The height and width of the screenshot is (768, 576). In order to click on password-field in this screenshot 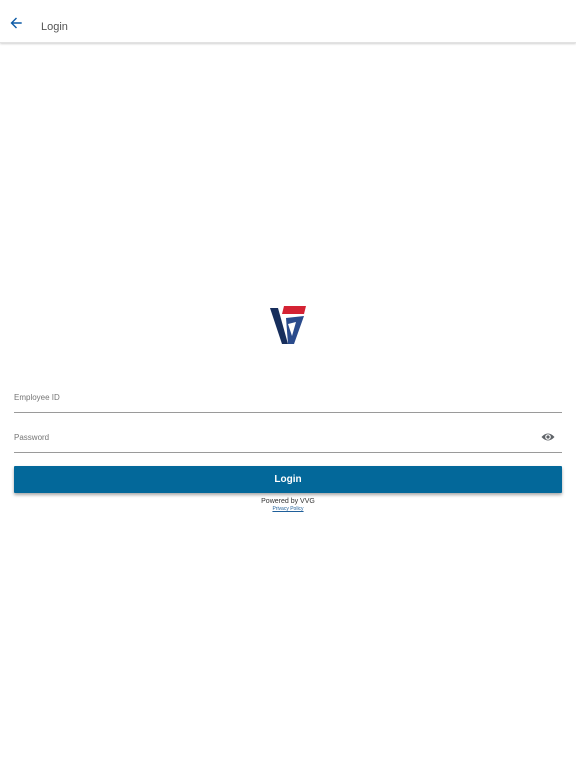, I will do `click(288, 438)`.